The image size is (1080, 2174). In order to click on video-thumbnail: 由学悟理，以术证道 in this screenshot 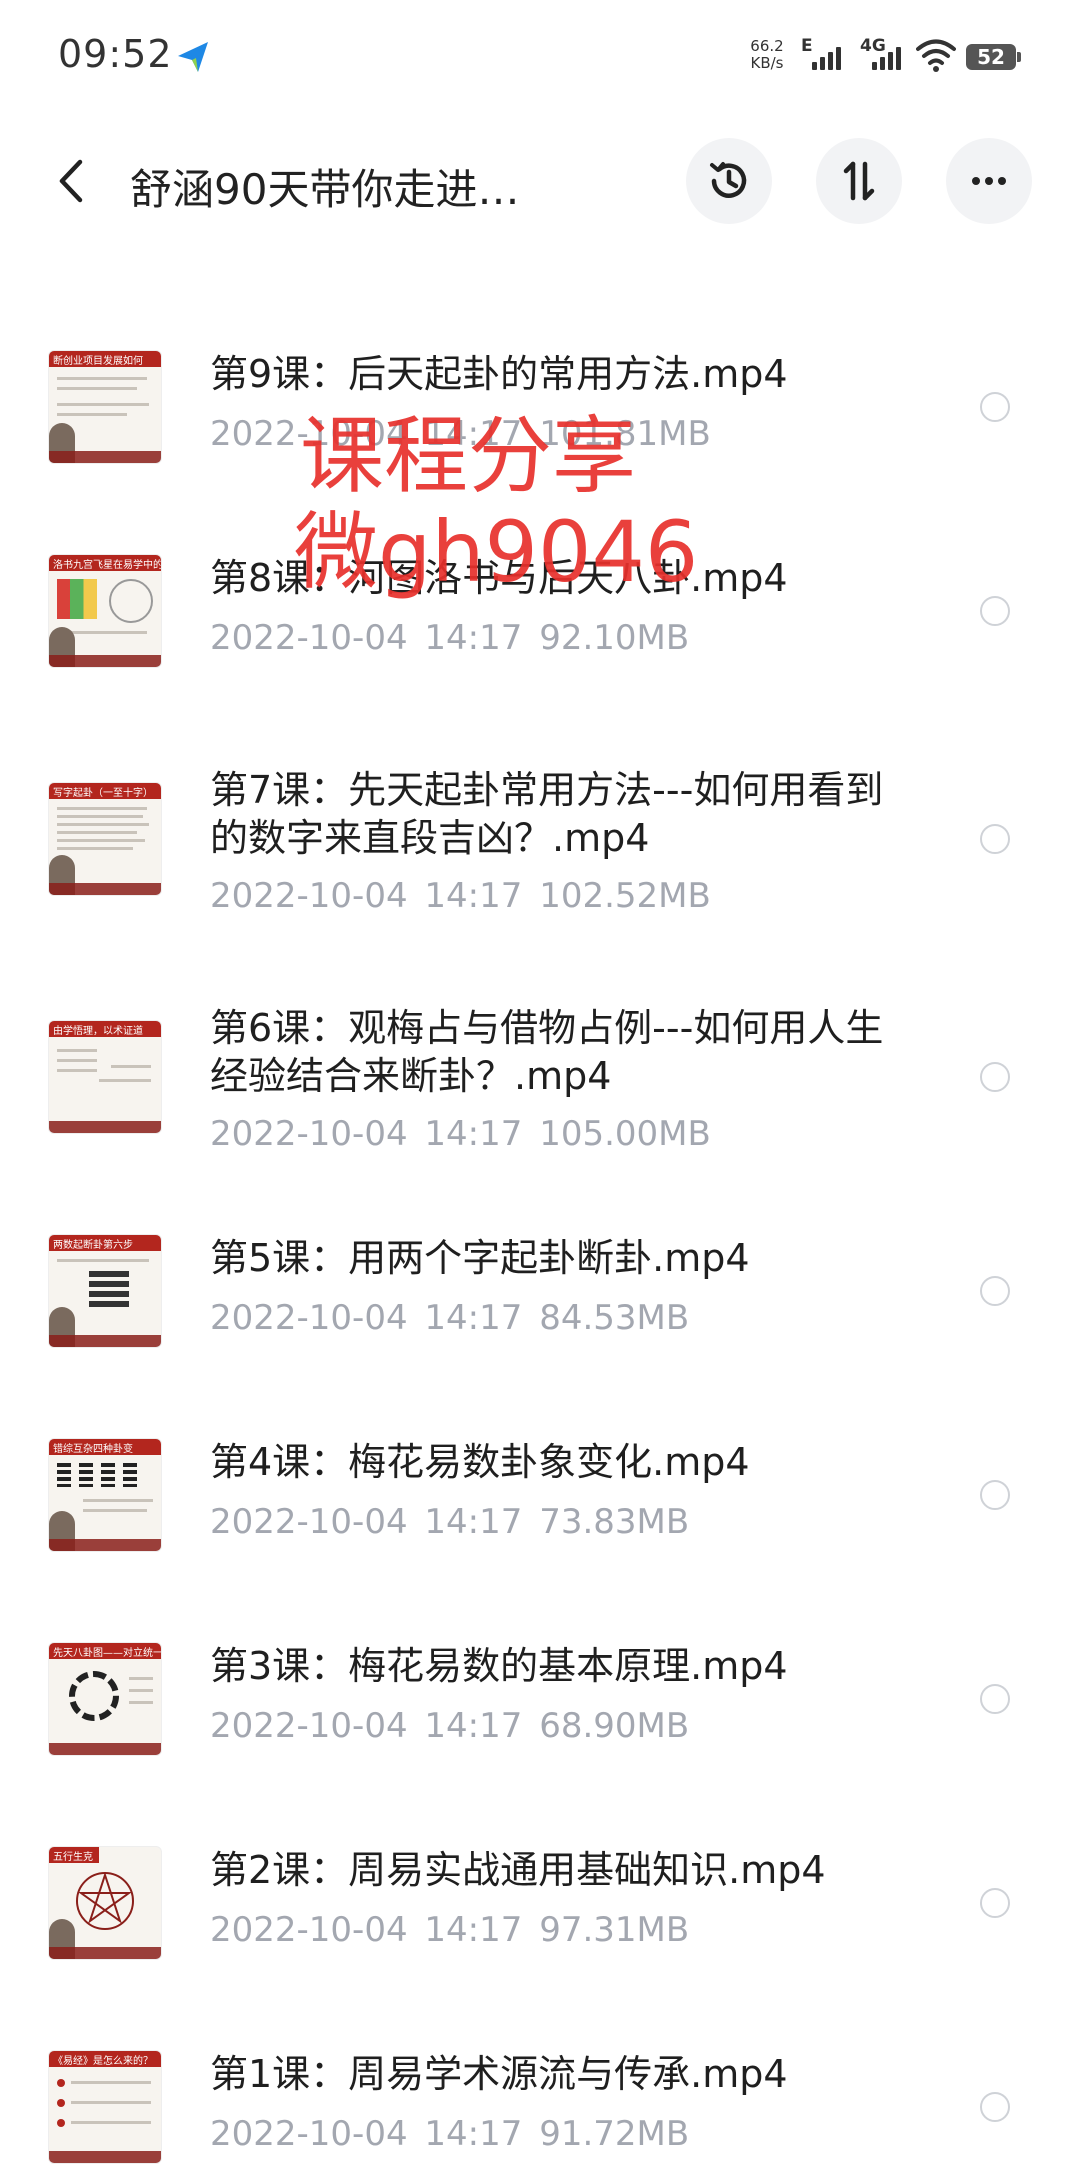, I will do `click(105, 1077)`.